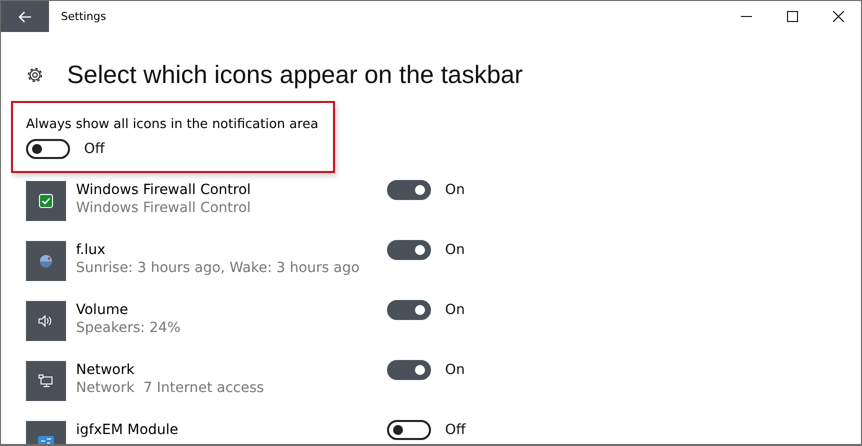 The width and height of the screenshot is (862, 446). What do you see at coordinates (91, 250) in the screenshot?
I see `app-name: f.lux` at bounding box center [91, 250].